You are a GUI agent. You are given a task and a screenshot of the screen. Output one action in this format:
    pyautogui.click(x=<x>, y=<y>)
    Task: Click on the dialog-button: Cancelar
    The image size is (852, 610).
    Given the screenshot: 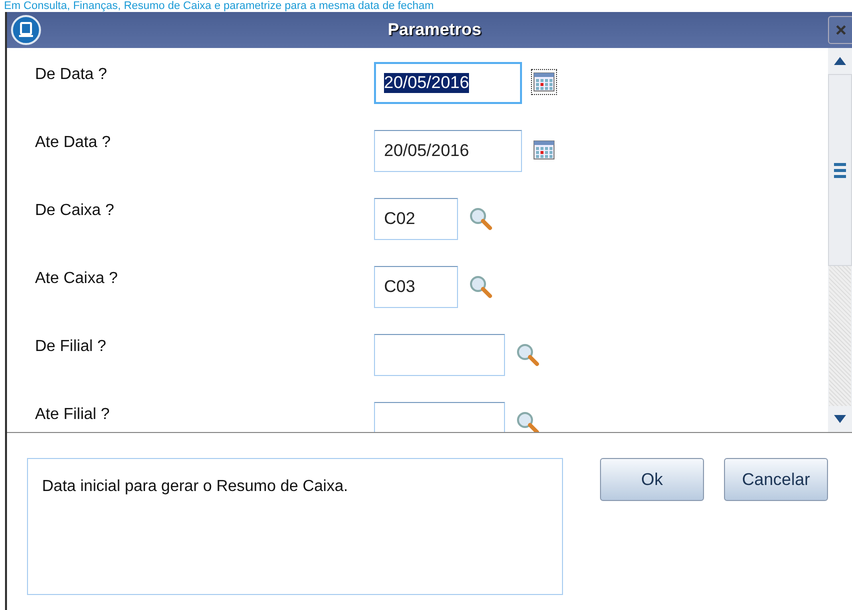 What is the action you would take?
    pyautogui.click(x=776, y=479)
    